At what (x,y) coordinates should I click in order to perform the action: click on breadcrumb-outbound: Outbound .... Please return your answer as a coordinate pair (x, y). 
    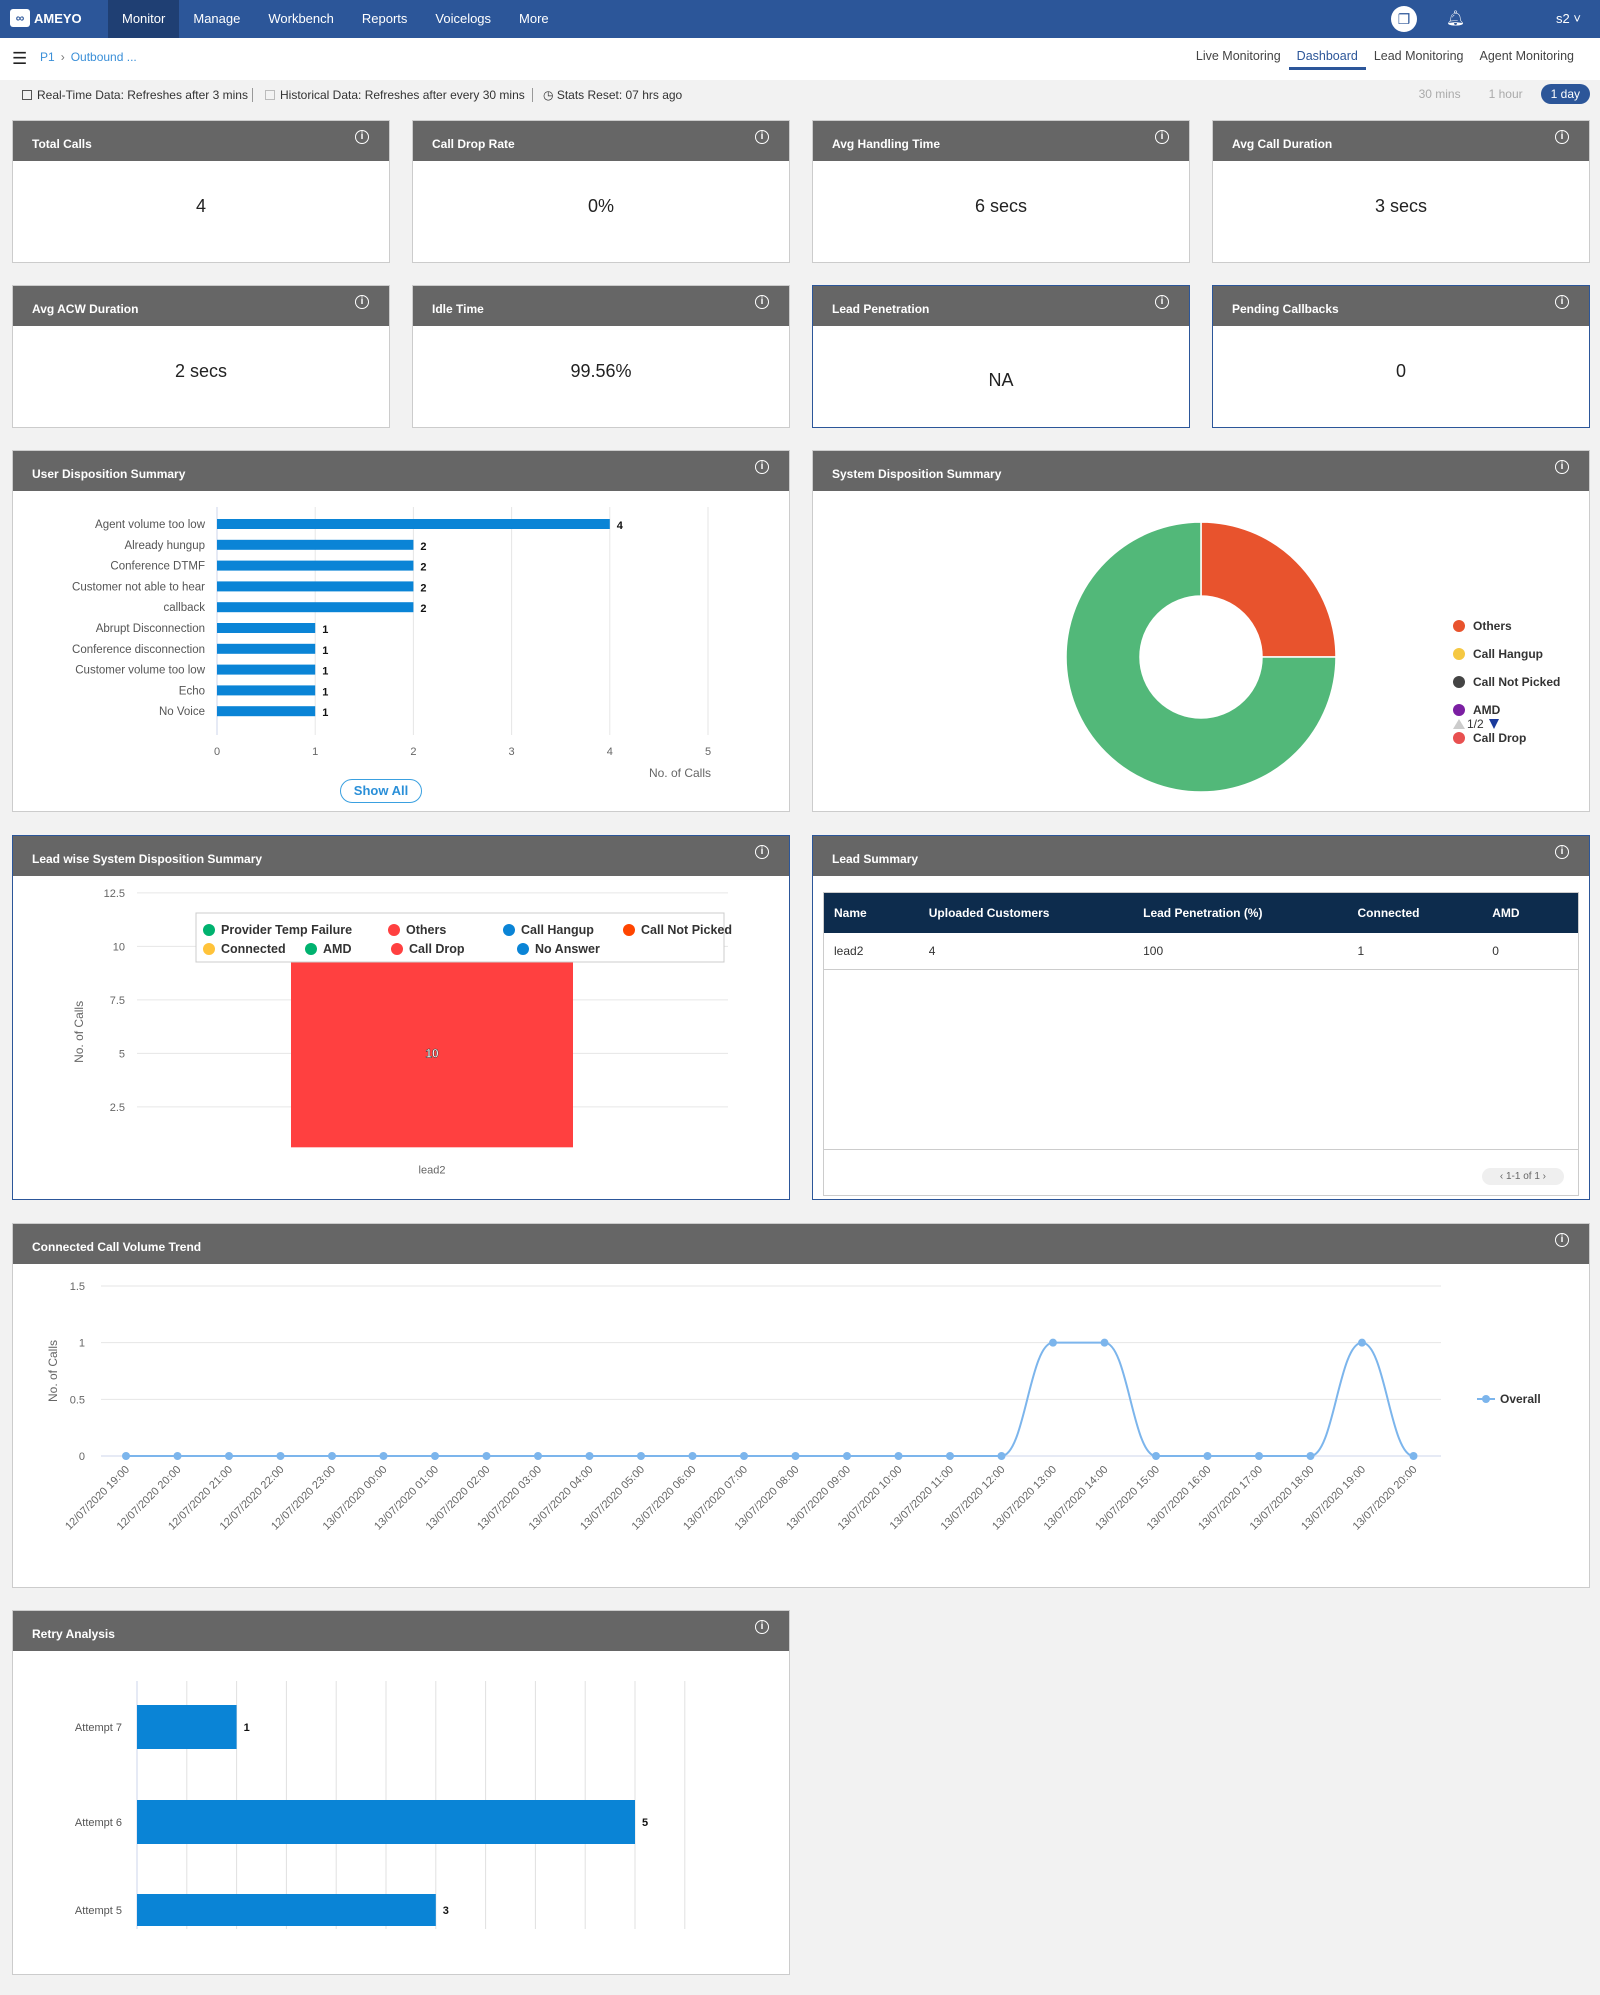
    Looking at the image, I should click on (104, 57).